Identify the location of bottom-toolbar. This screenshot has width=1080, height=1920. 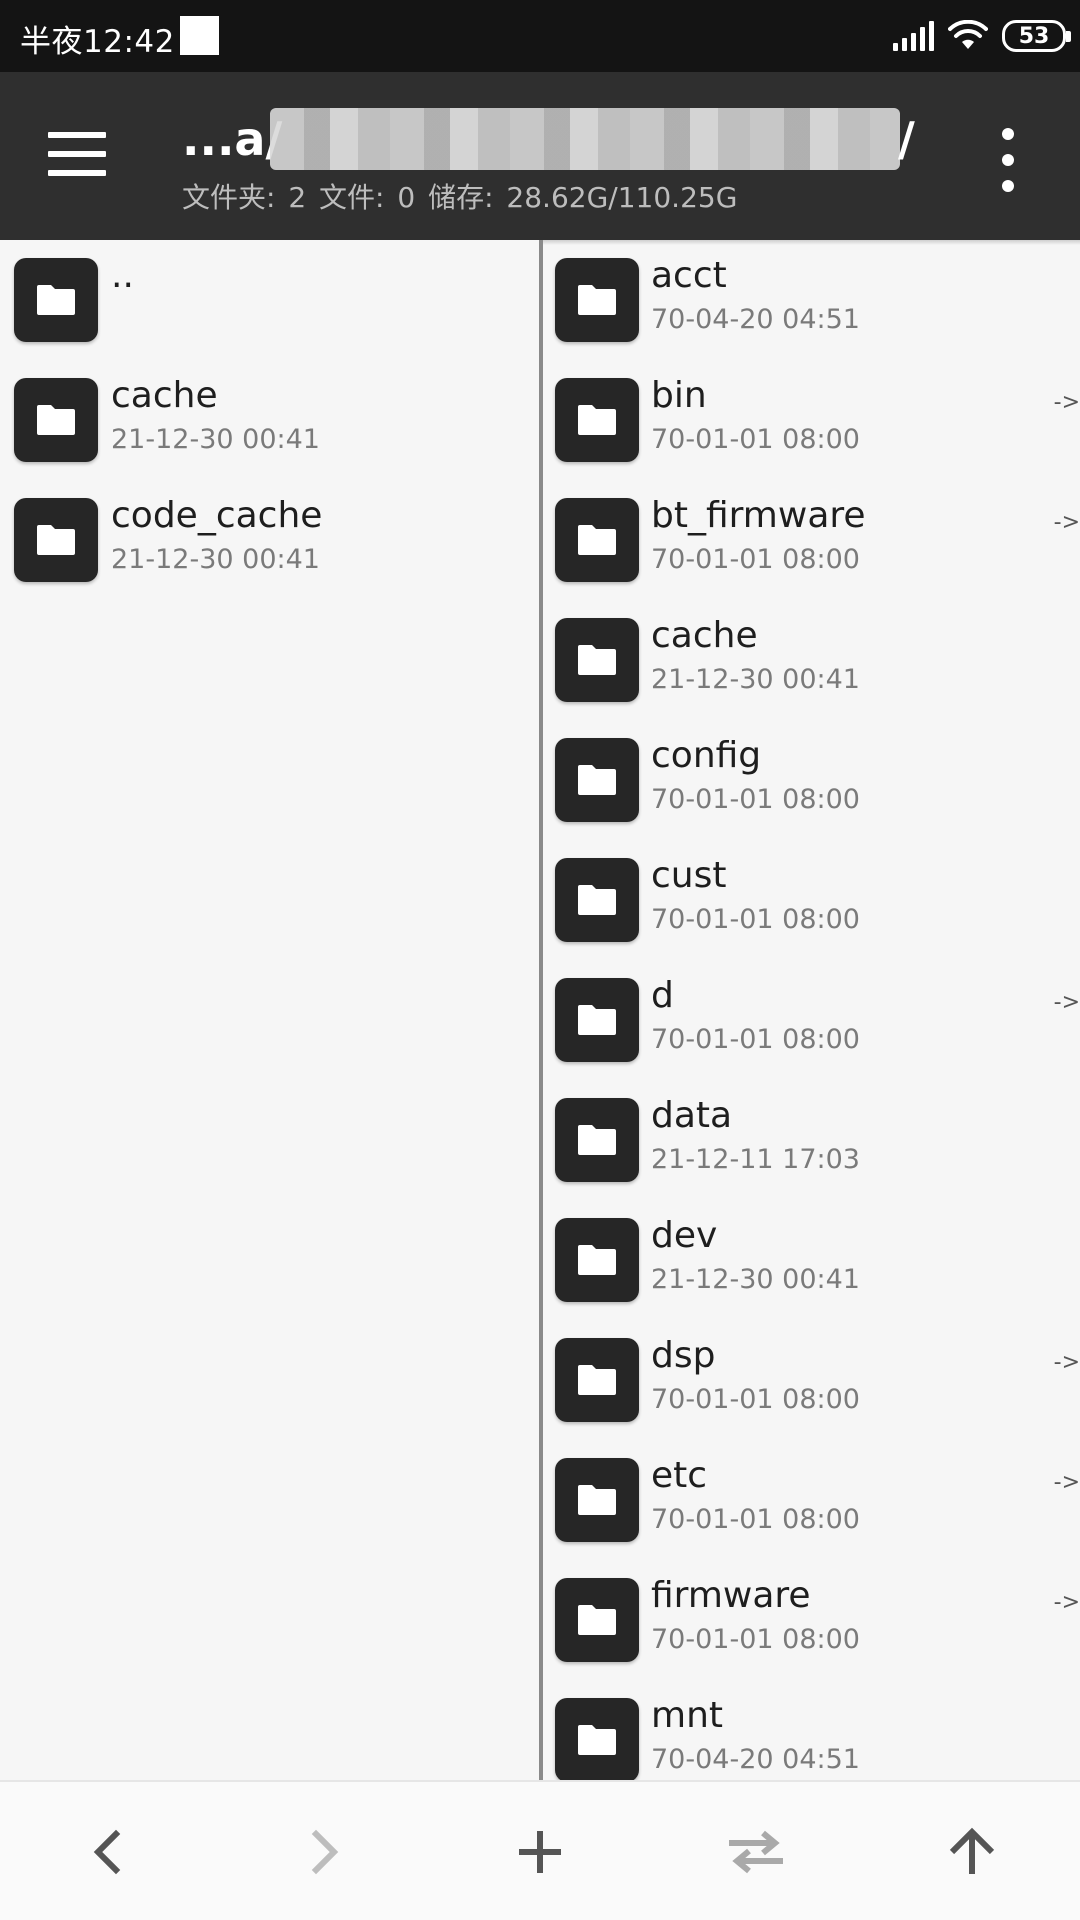
(540, 1850).